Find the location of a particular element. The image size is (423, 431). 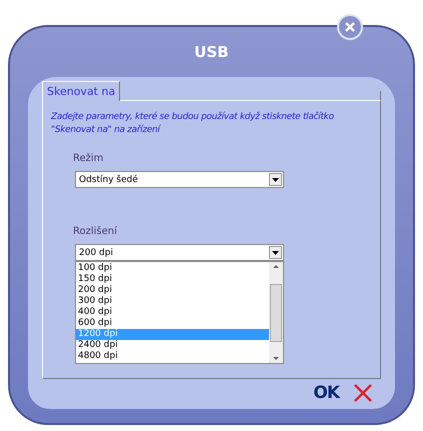

close-button is located at coordinates (350, 27).